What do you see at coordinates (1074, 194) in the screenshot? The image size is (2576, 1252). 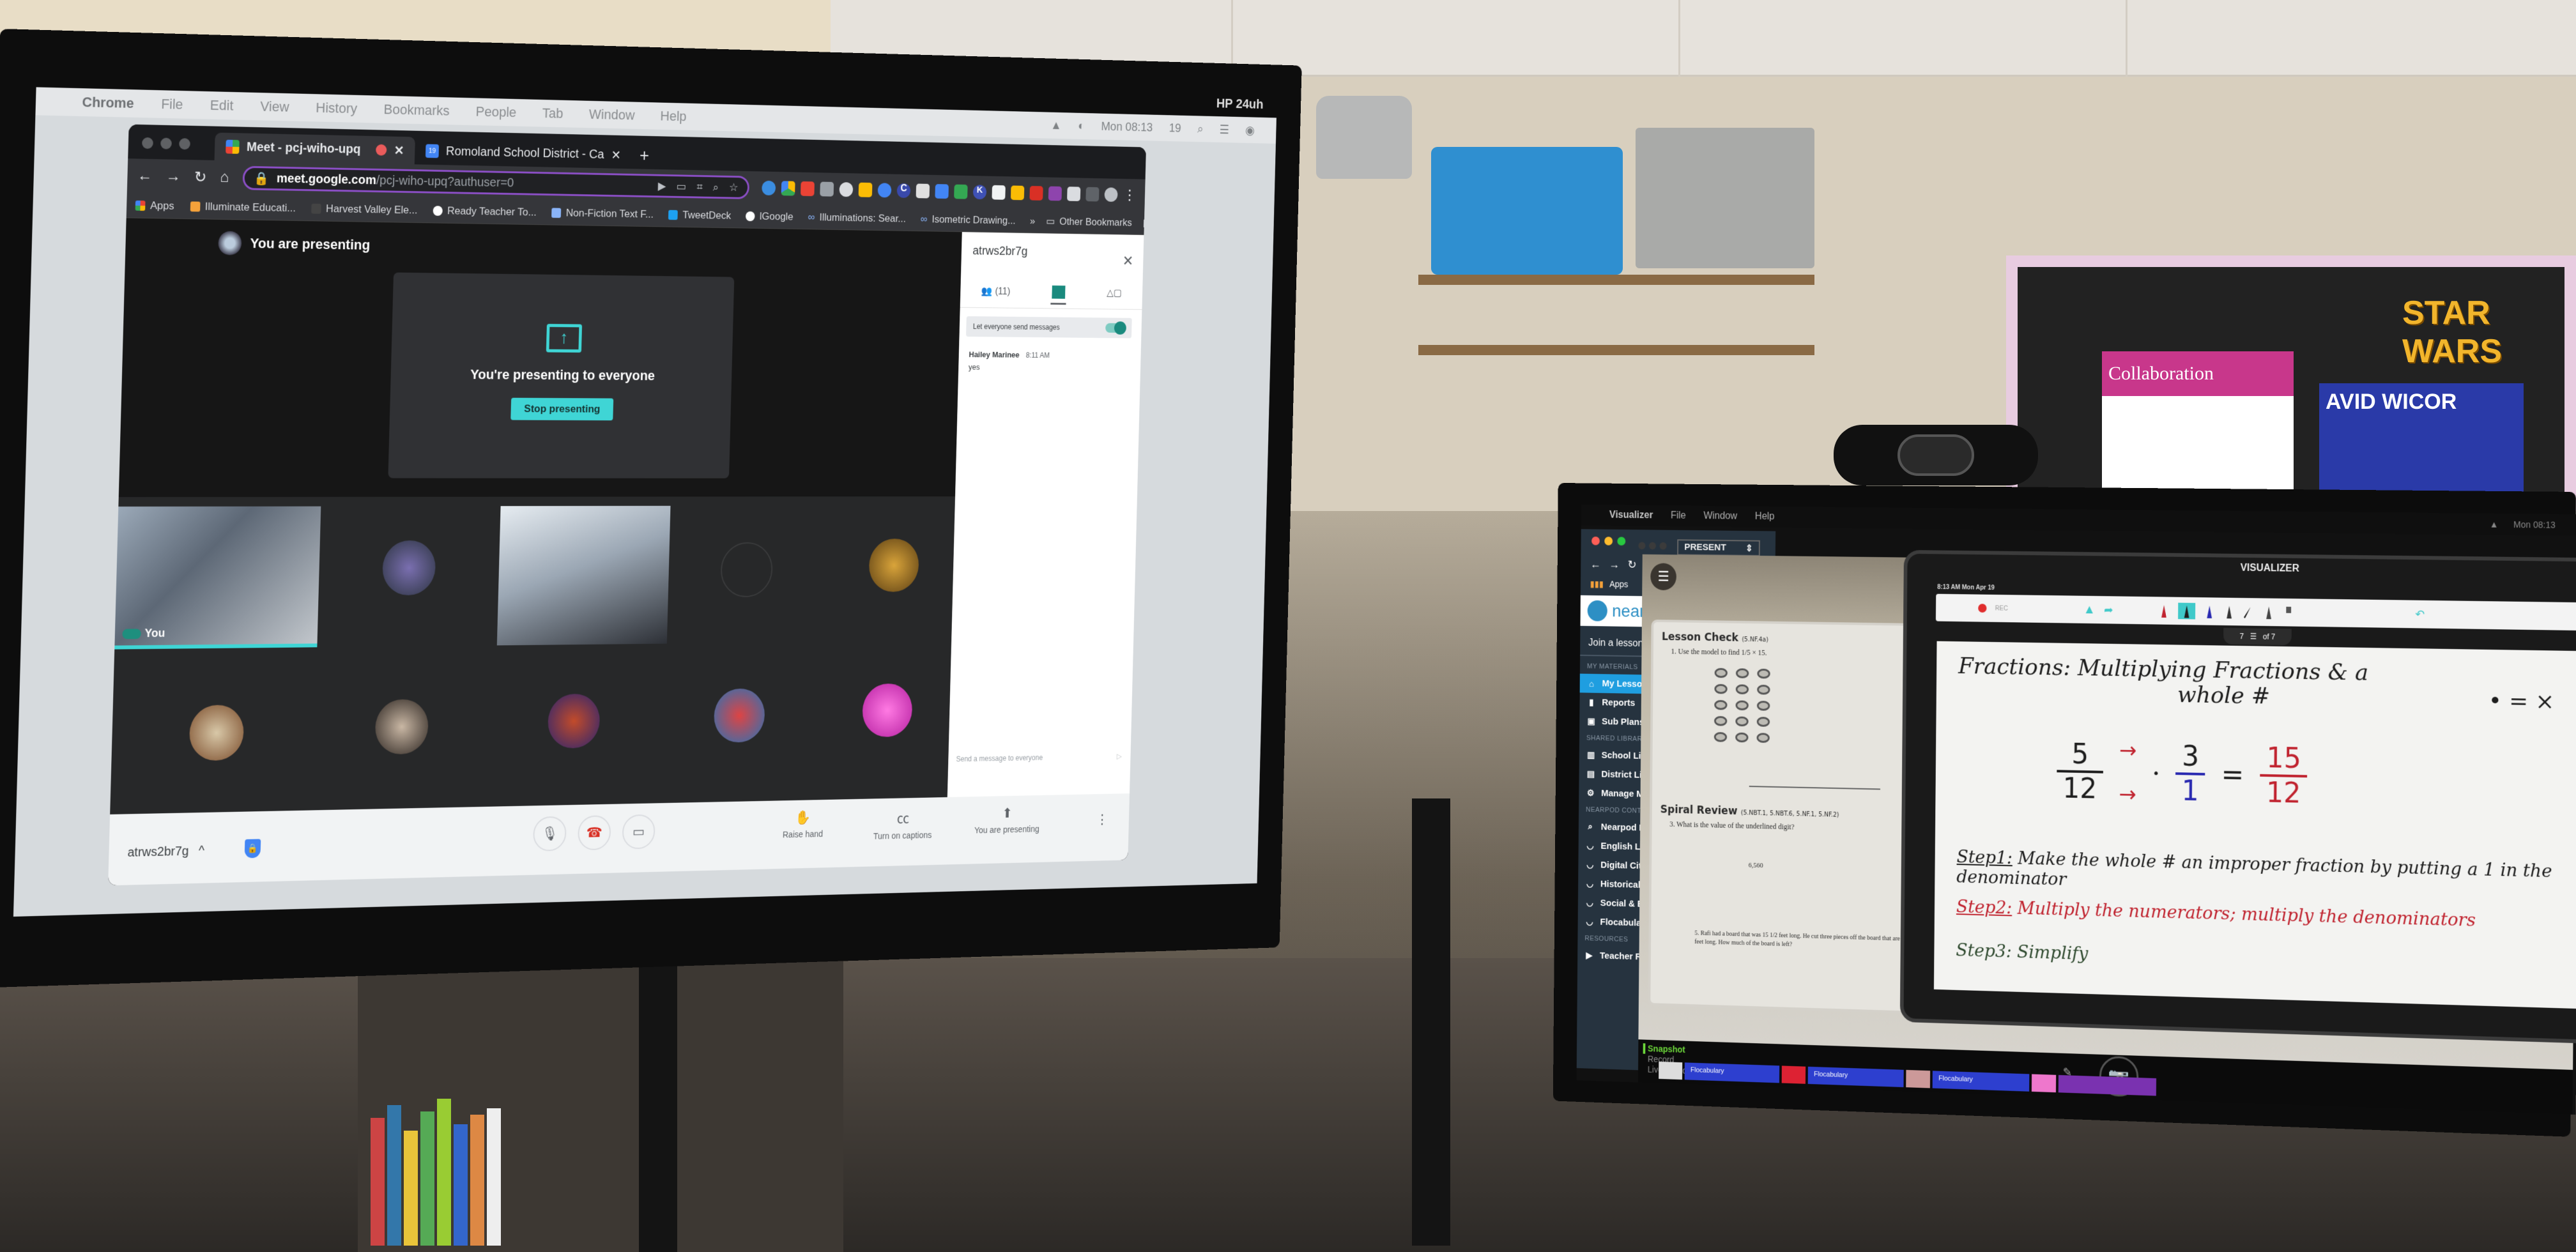 I see `puzzle-piece-icon` at bounding box center [1074, 194].